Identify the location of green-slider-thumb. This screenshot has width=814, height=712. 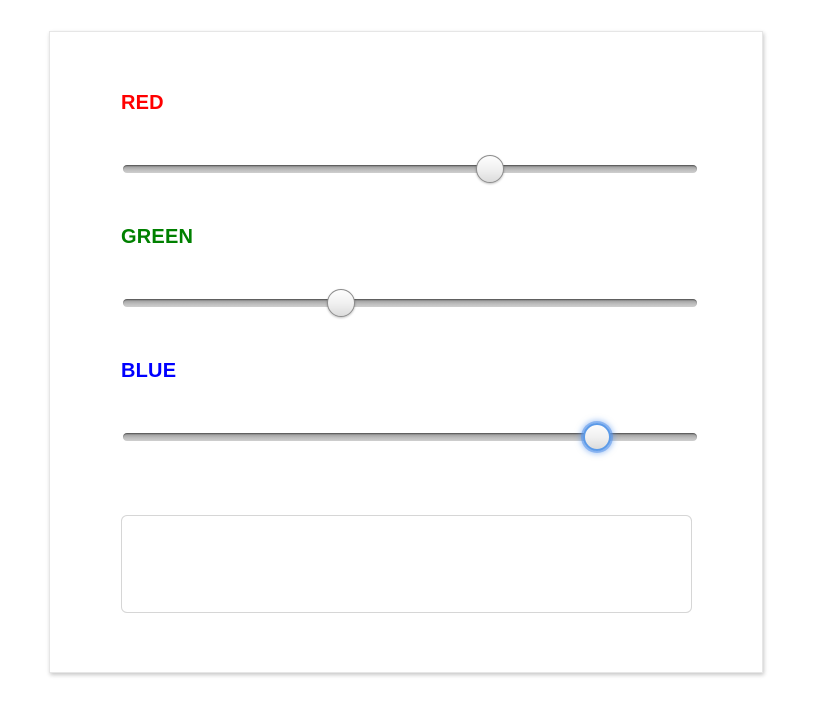
(341, 303).